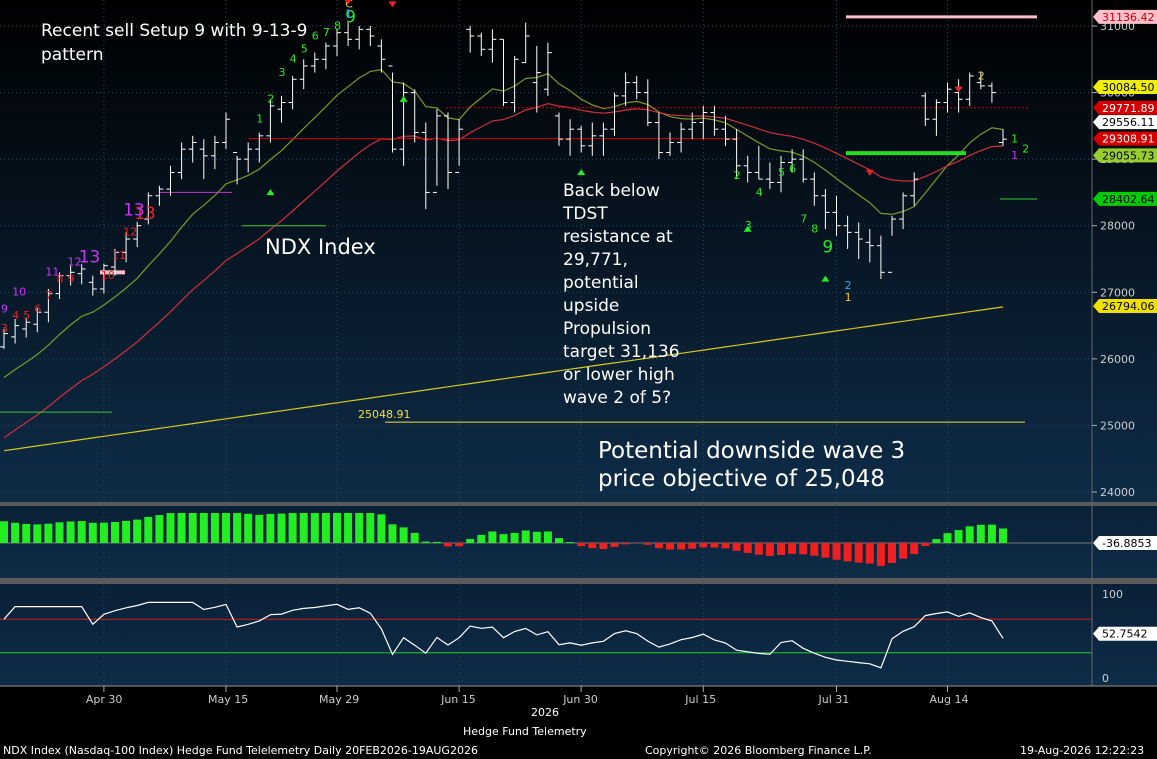  Describe the element at coordinates (458, 699) in the screenshot. I see `date-tick-label: Jun 15` at that location.